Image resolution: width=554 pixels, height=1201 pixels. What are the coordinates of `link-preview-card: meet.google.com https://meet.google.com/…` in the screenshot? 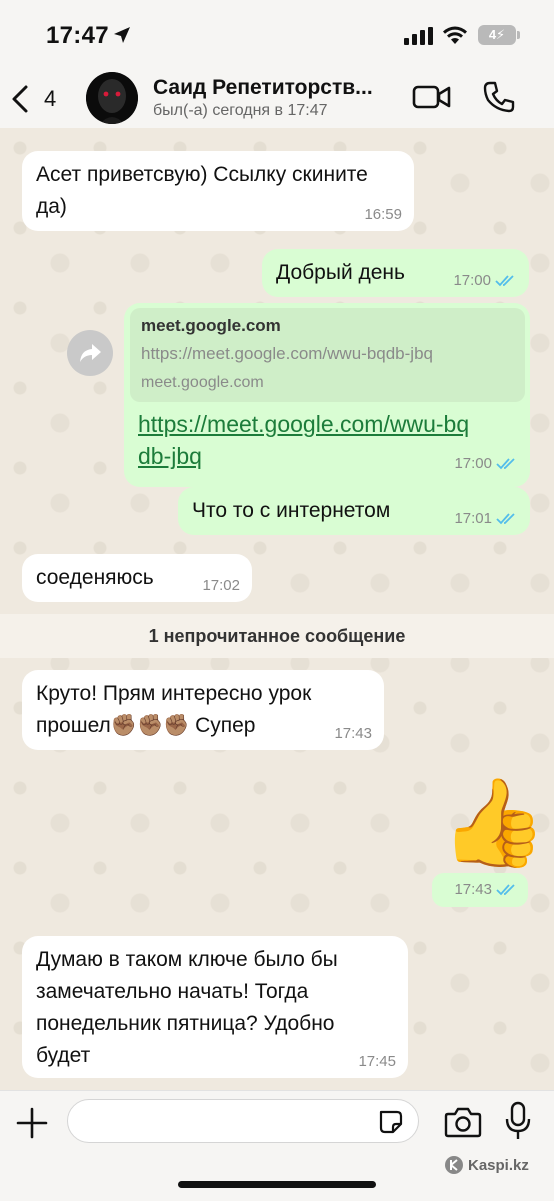 It's located at (327, 355).